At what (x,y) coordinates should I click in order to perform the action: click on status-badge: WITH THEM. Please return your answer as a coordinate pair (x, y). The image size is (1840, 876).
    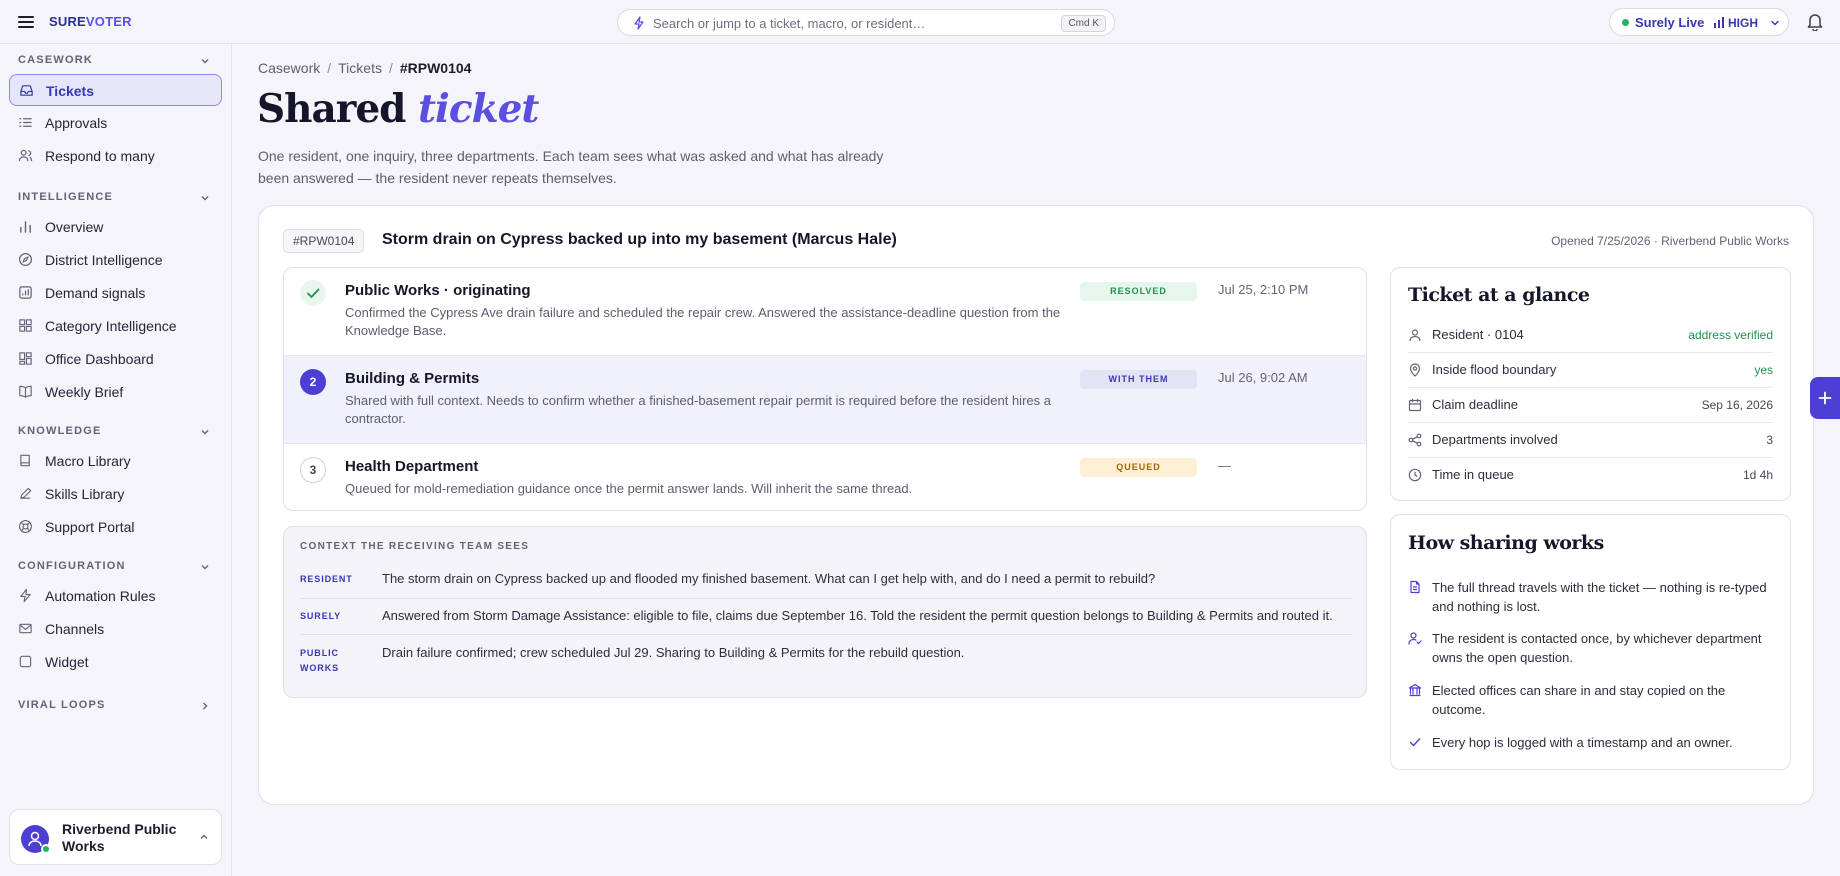
    Looking at the image, I should click on (1138, 379).